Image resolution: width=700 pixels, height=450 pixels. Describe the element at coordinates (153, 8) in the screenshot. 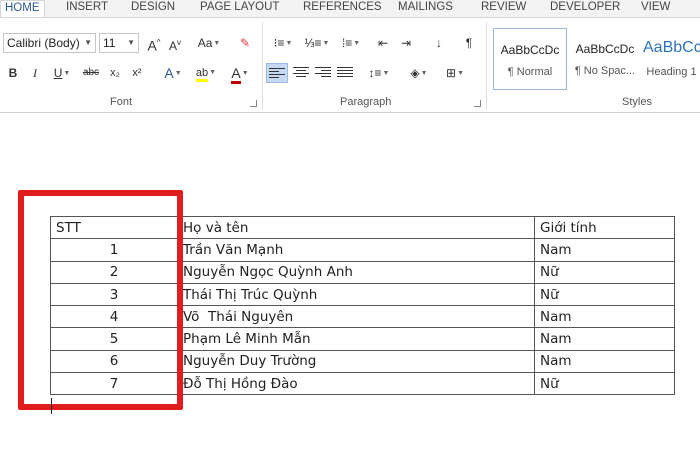

I see `tab-design: DESIGN` at that location.